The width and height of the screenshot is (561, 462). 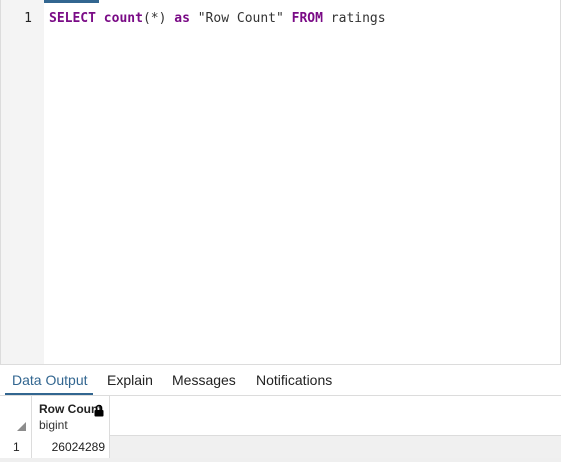 I want to click on table-name: ratings, so click(x=358, y=18).